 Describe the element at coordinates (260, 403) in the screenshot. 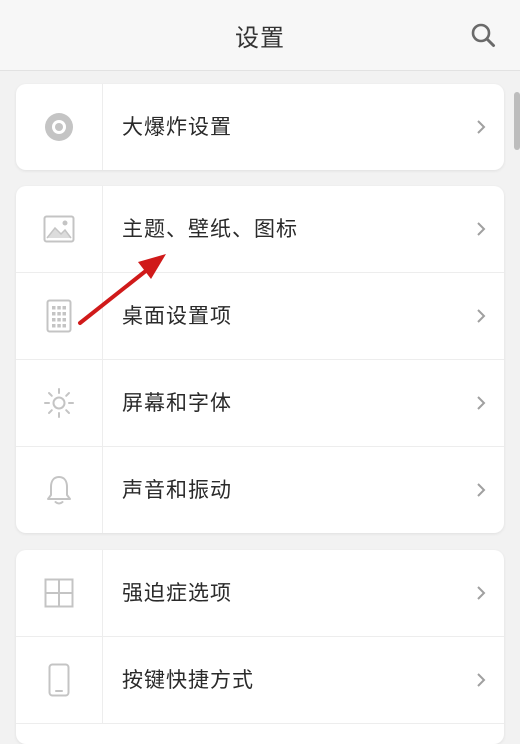

I see `settings-item-screen-font: 屏幕和字体` at that location.